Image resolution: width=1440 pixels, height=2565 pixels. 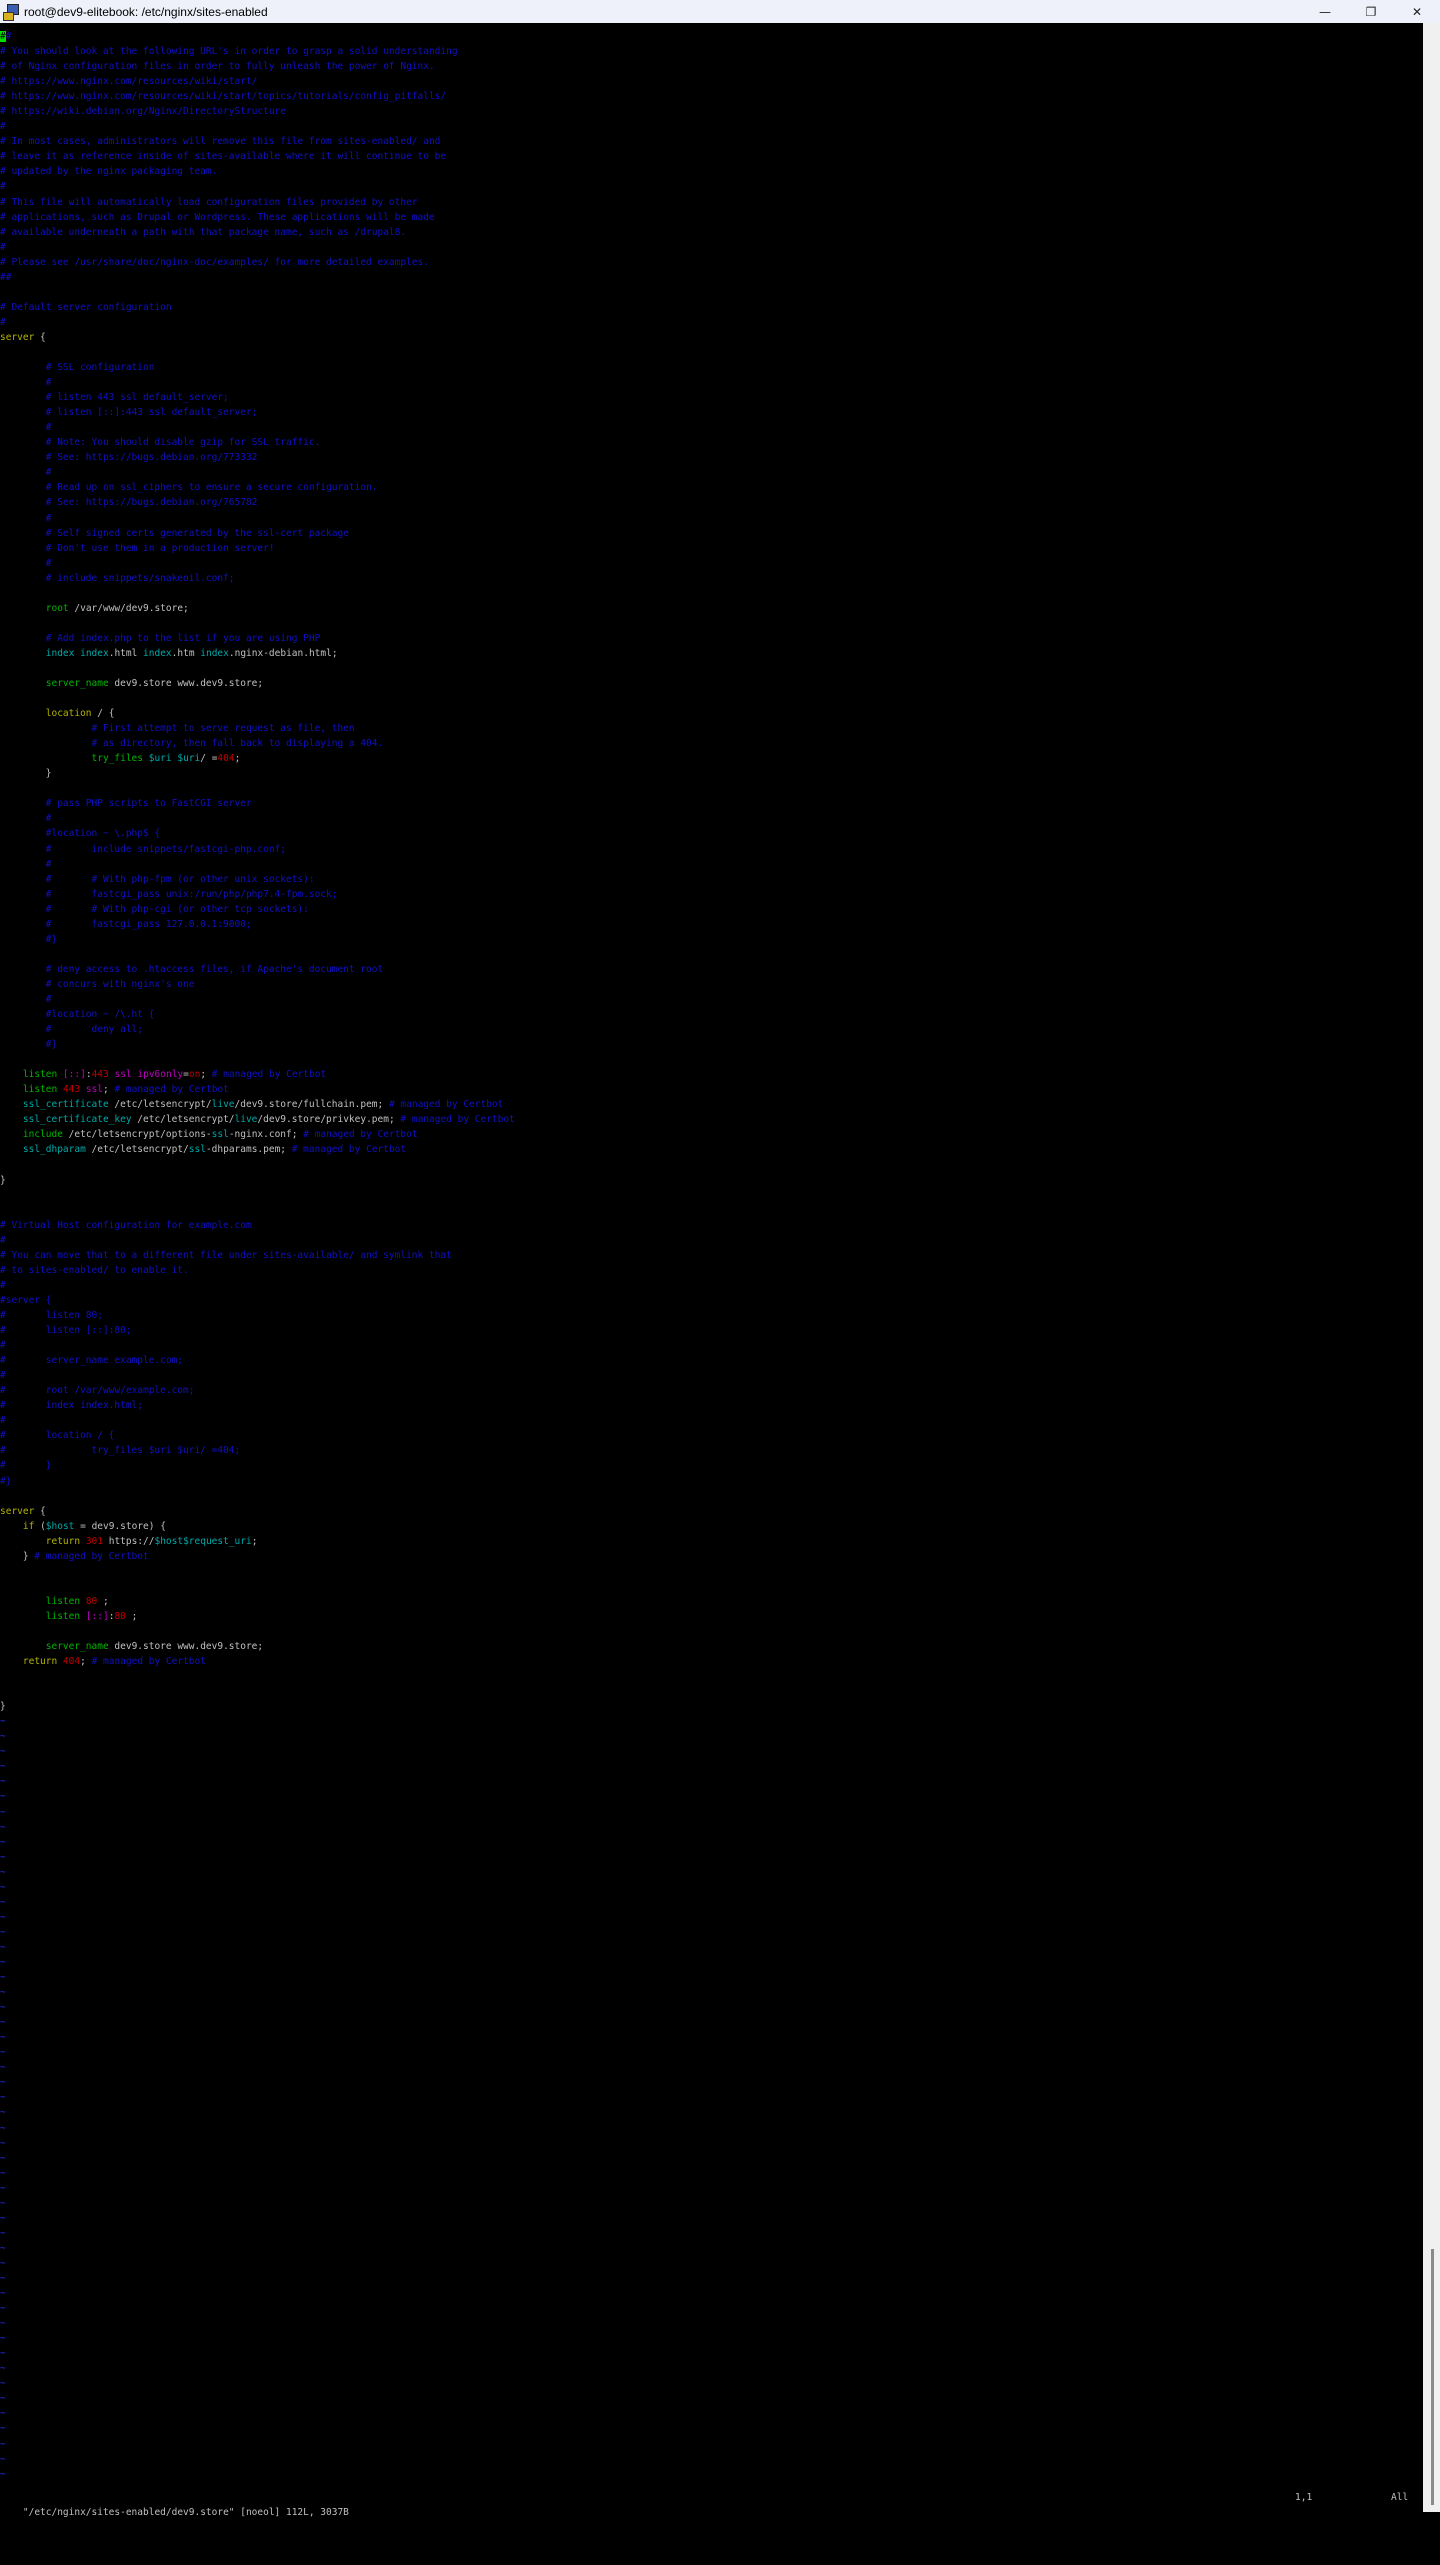 What do you see at coordinates (86, 307) in the screenshot?
I see `code-token: # Default server configuration` at bounding box center [86, 307].